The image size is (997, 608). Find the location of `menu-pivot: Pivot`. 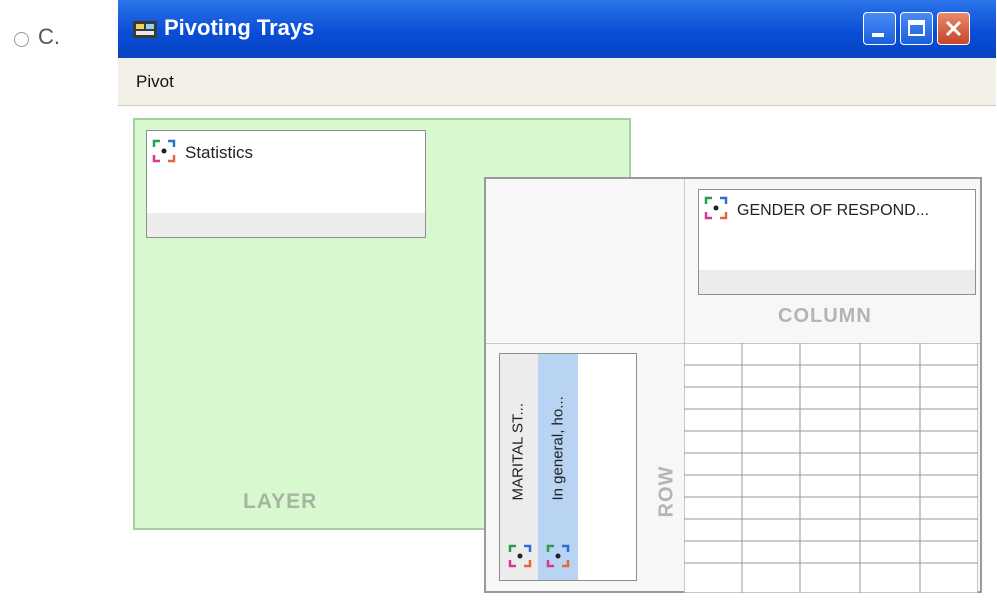

menu-pivot: Pivot is located at coordinates (155, 82).